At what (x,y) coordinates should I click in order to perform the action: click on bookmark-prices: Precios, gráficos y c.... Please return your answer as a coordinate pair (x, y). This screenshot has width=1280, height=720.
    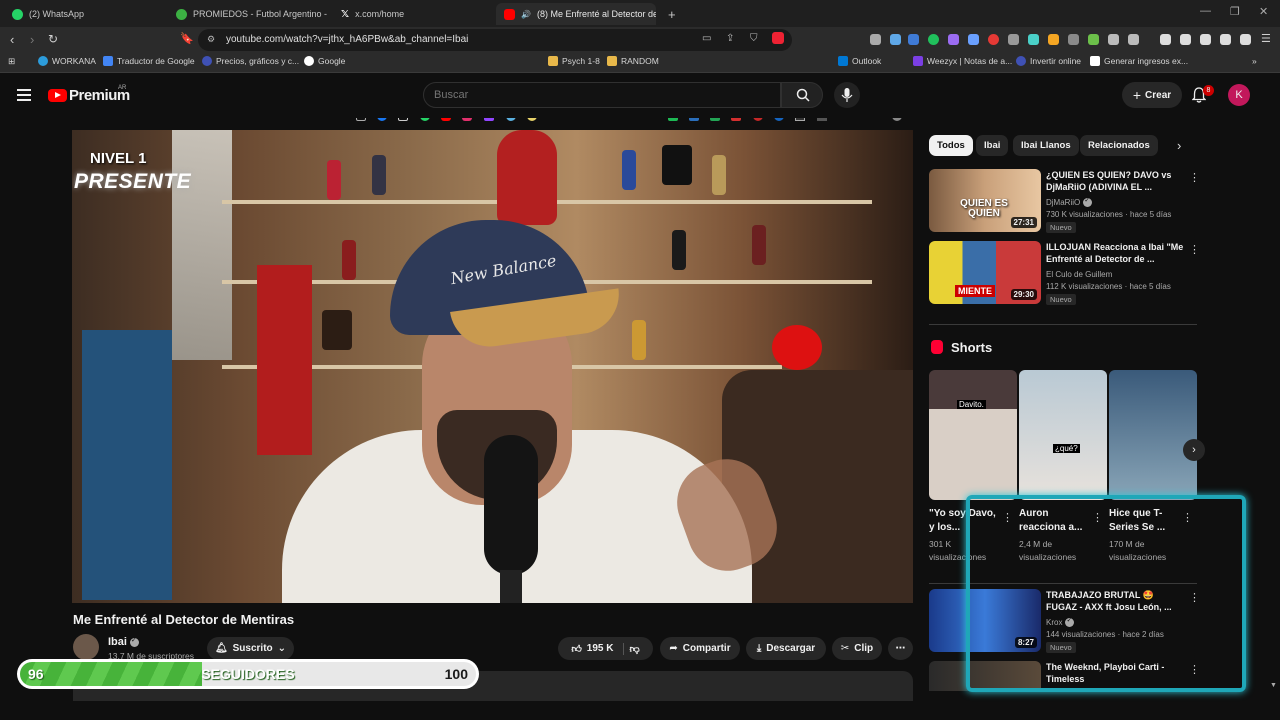
    Looking at the image, I should click on (250, 61).